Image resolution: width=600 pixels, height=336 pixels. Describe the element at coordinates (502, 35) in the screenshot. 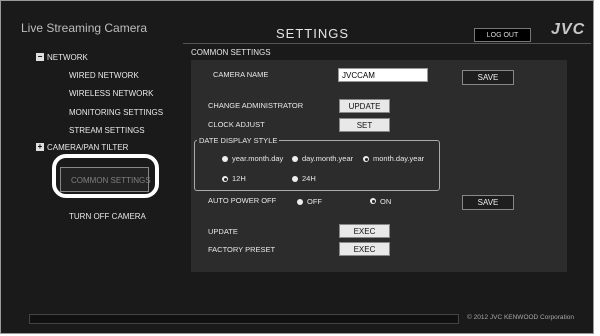

I see `logout-button: LOG OUT` at that location.